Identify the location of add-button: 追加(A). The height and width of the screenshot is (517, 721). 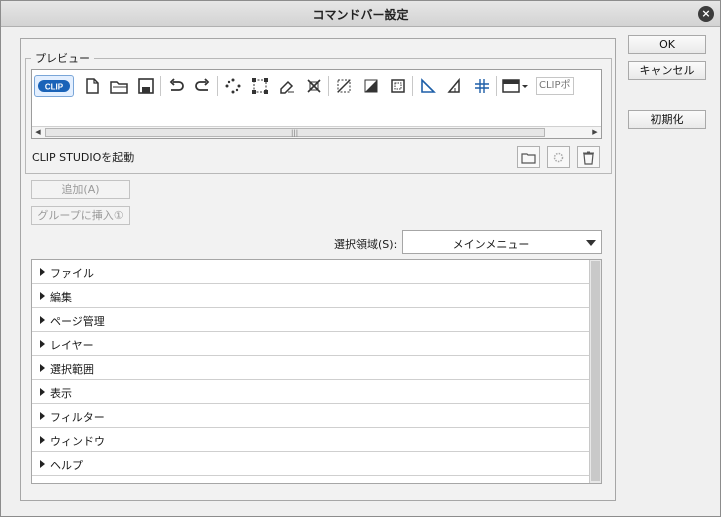
(80, 189).